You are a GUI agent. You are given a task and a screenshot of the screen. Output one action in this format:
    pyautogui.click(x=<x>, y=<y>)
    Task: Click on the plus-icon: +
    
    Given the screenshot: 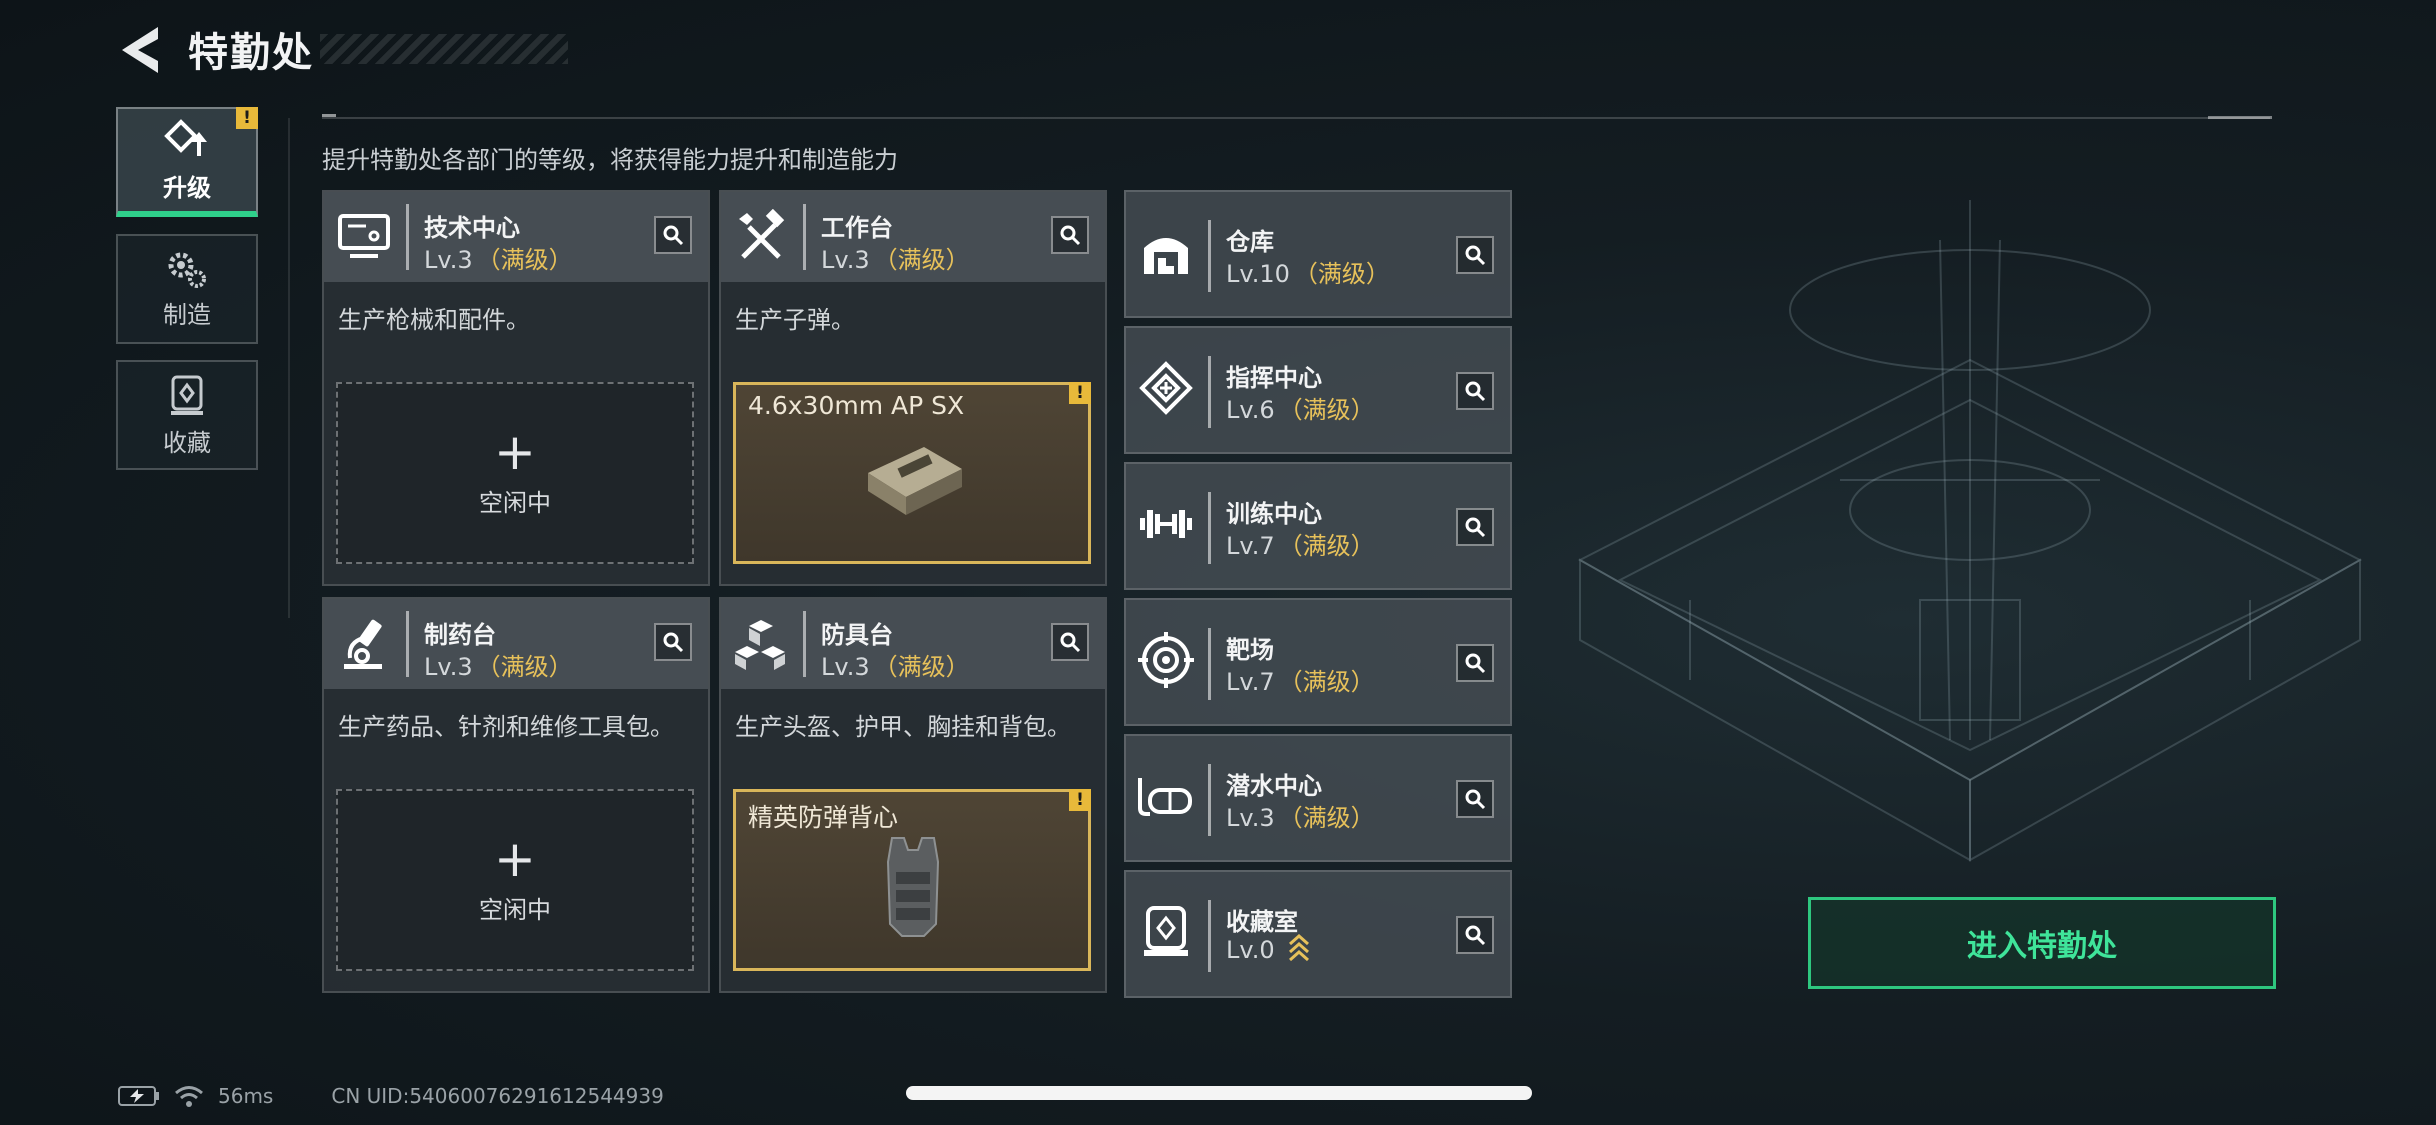 What is the action you would take?
    pyautogui.click(x=515, y=451)
    